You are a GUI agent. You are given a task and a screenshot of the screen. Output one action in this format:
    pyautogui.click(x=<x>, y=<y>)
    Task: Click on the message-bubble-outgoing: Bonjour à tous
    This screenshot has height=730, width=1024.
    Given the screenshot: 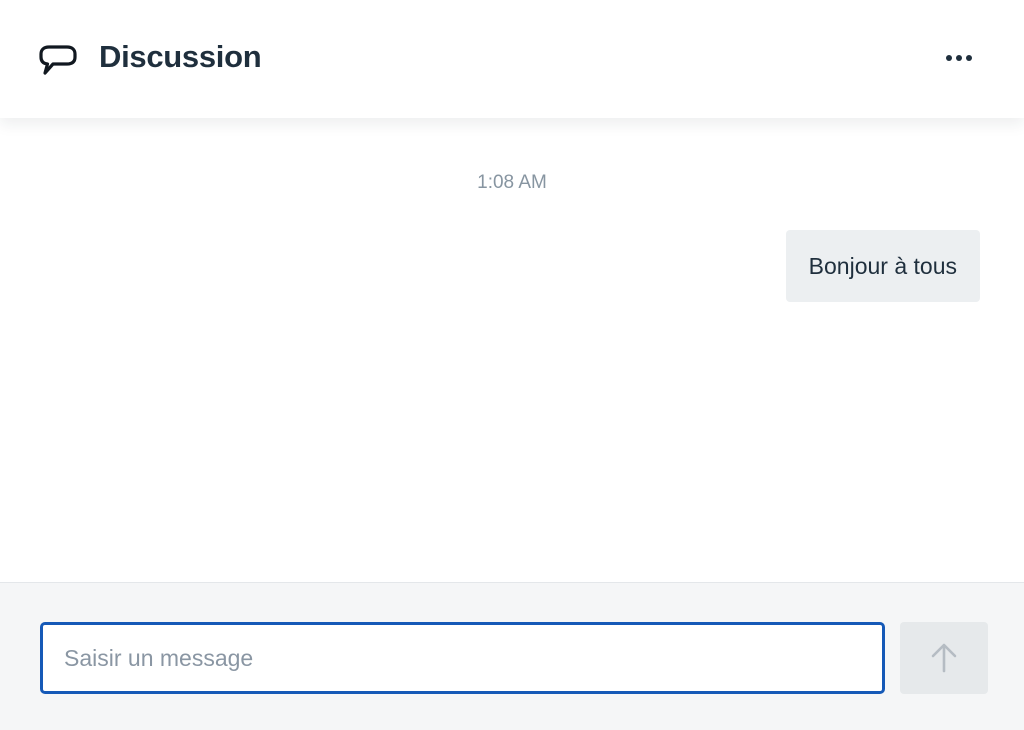 What is the action you would take?
    pyautogui.click(x=882, y=266)
    